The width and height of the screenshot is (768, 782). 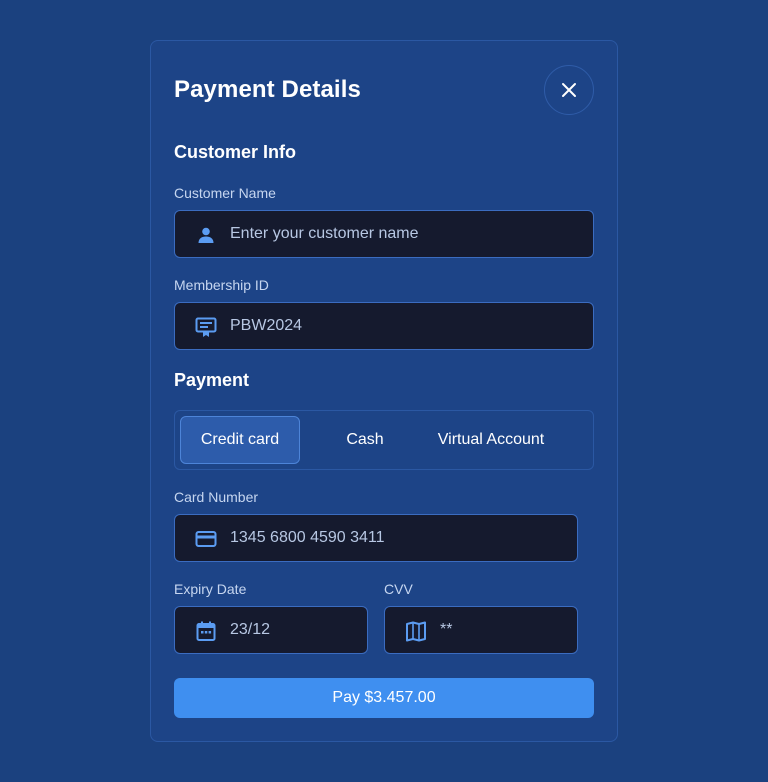 What do you see at coordinates (206, 327) in the screenshot?
I see `membership-card-icon` at bounding box center [206, 327].